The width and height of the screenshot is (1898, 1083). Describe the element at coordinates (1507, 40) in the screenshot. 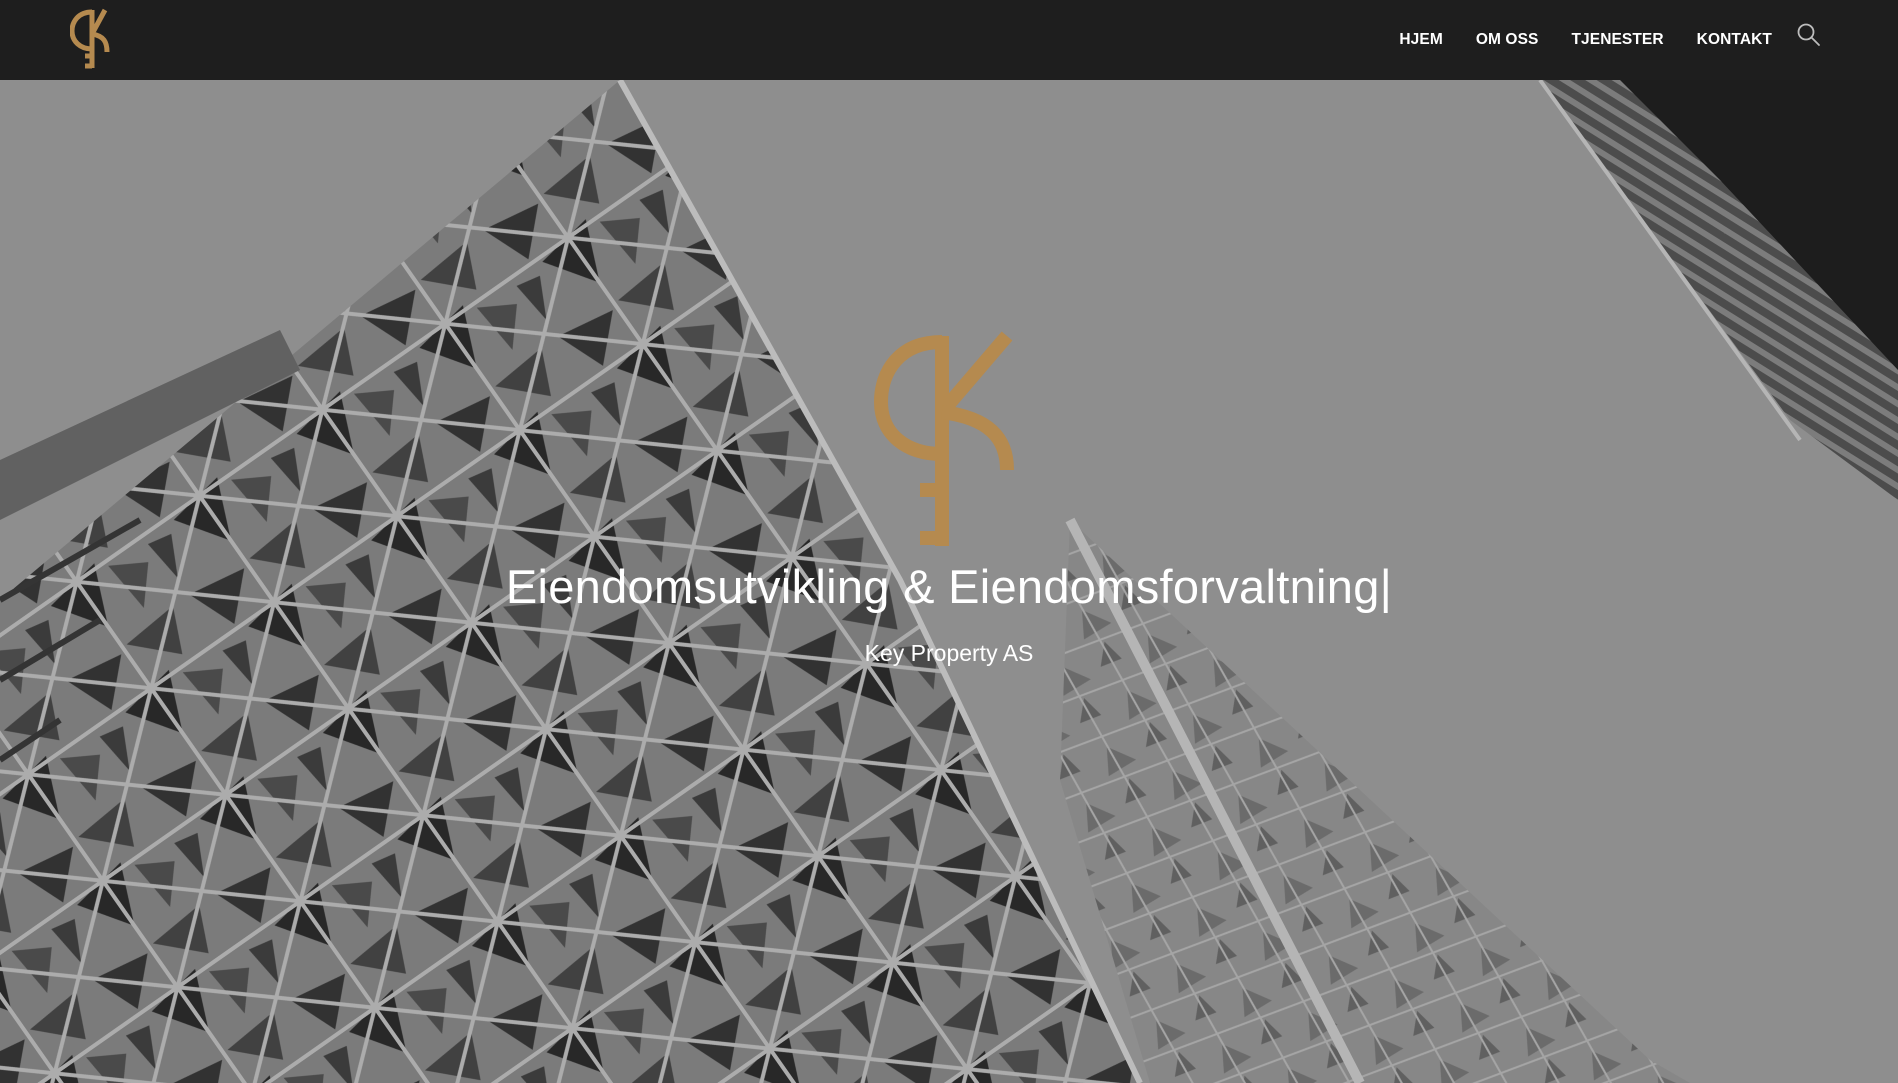

I see `nav-item-om-oss: OM OSS` at that location.